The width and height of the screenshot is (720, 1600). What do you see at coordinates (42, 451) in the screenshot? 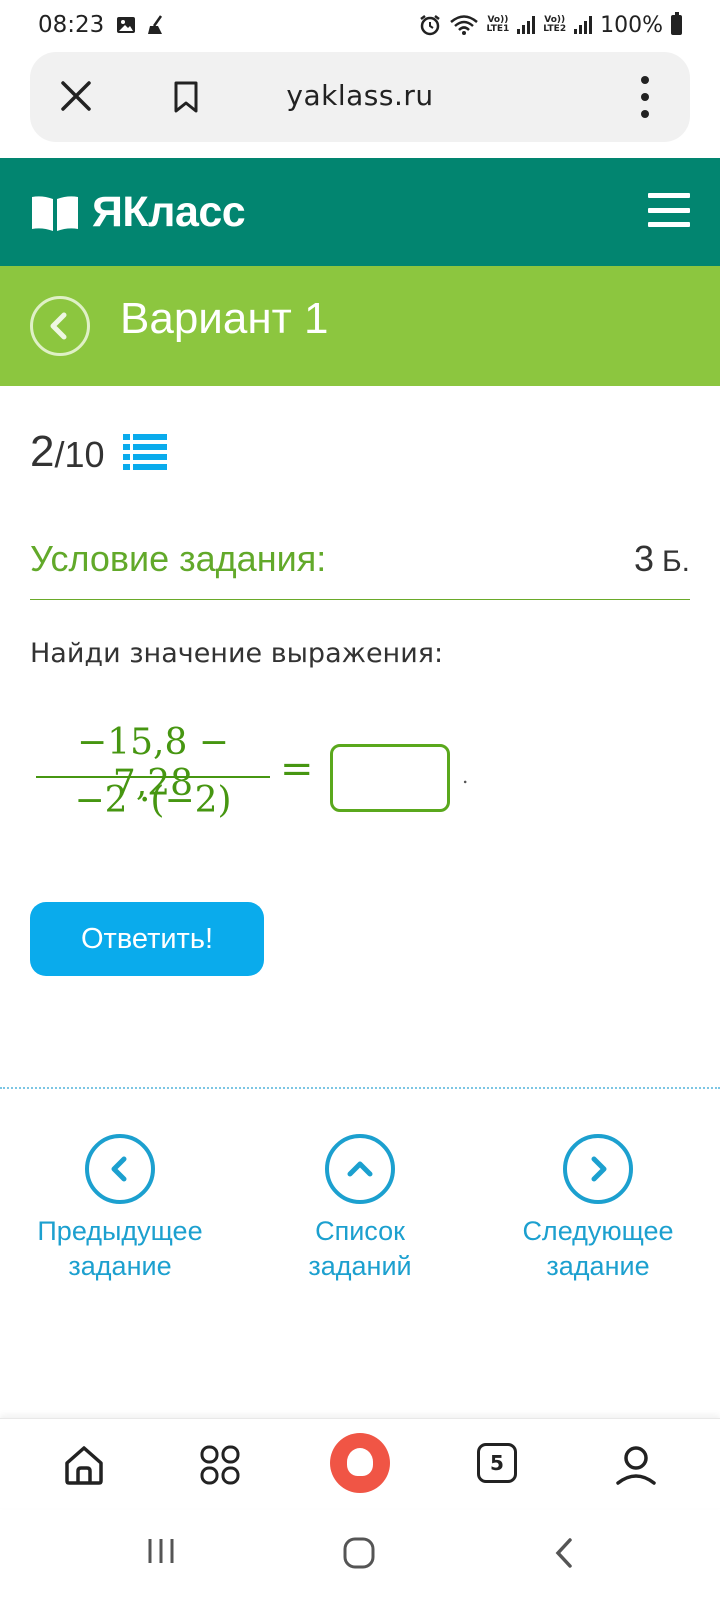
I see `progress-current: 2` at bounding box center [42, 451].